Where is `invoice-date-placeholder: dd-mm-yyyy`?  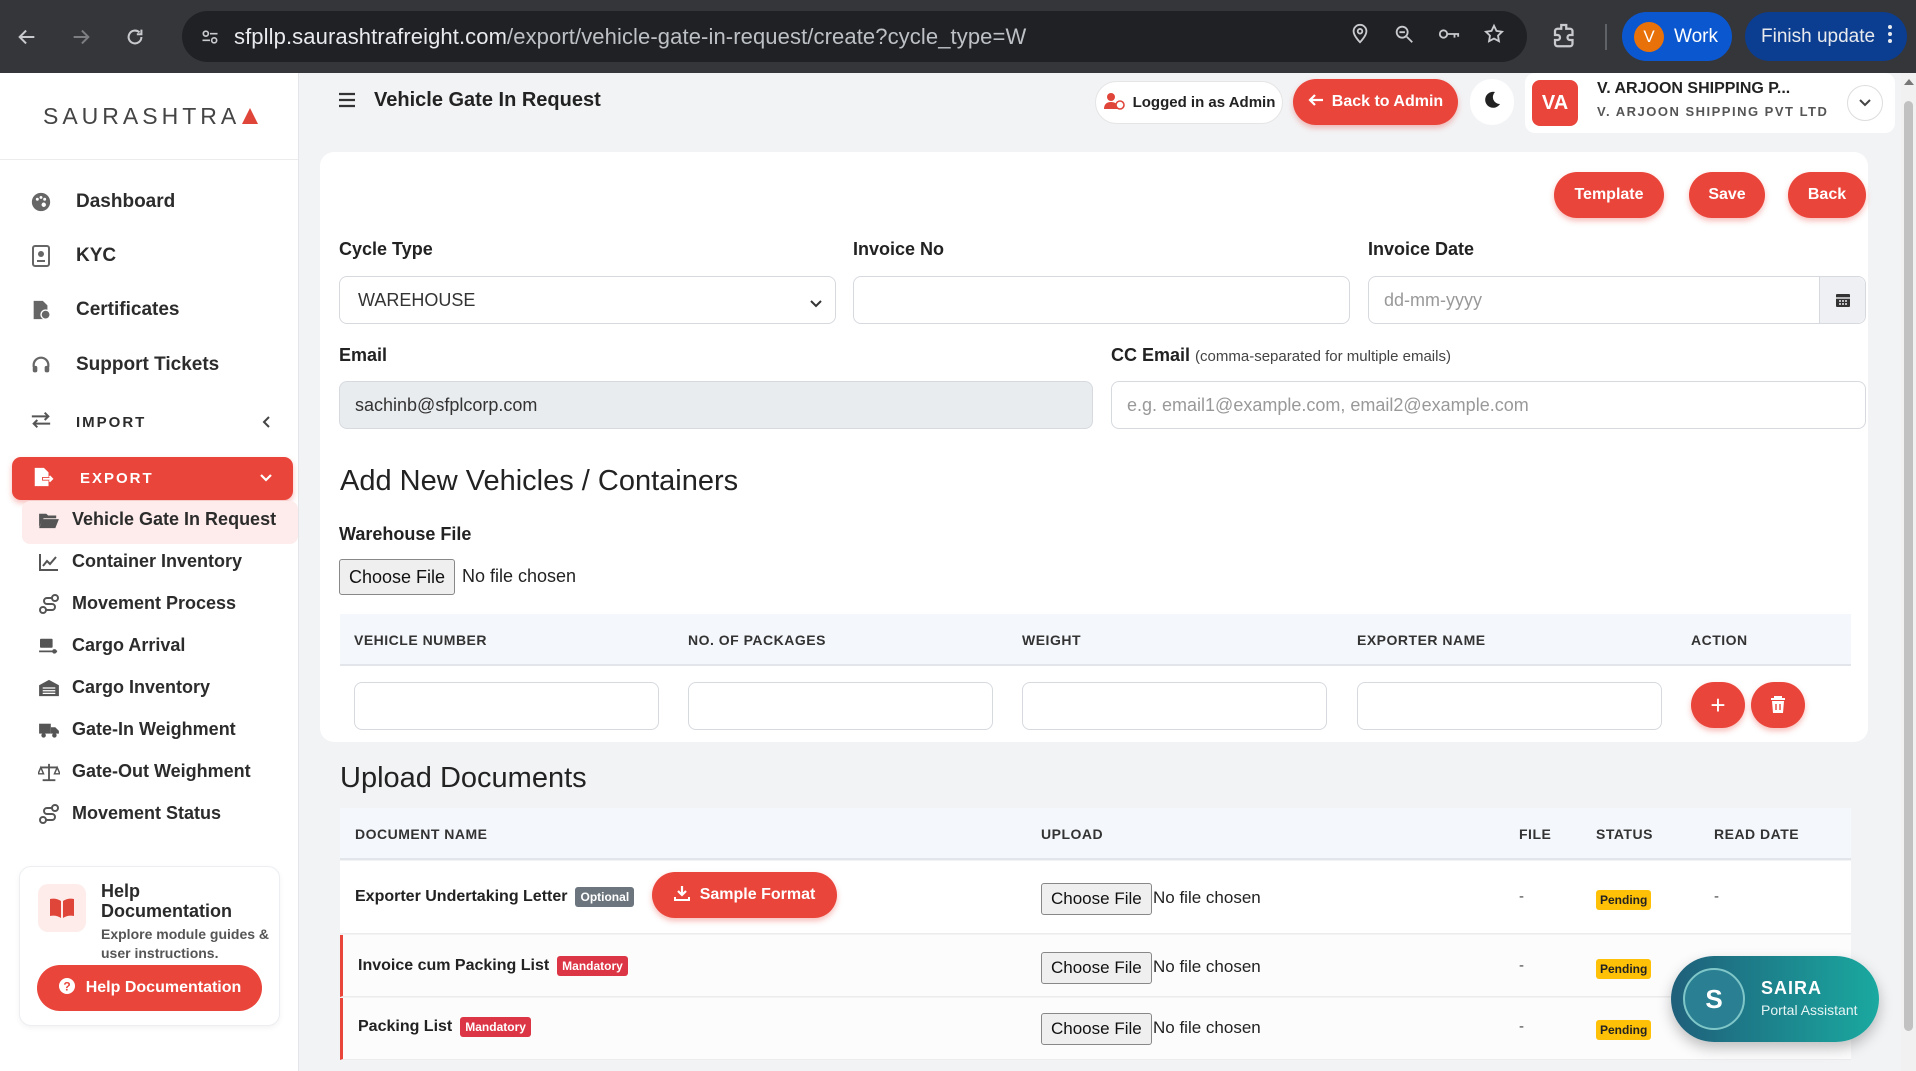 invoice-date-placeholder: dd-mm-yyyy is located at coordinates (1433, 299).